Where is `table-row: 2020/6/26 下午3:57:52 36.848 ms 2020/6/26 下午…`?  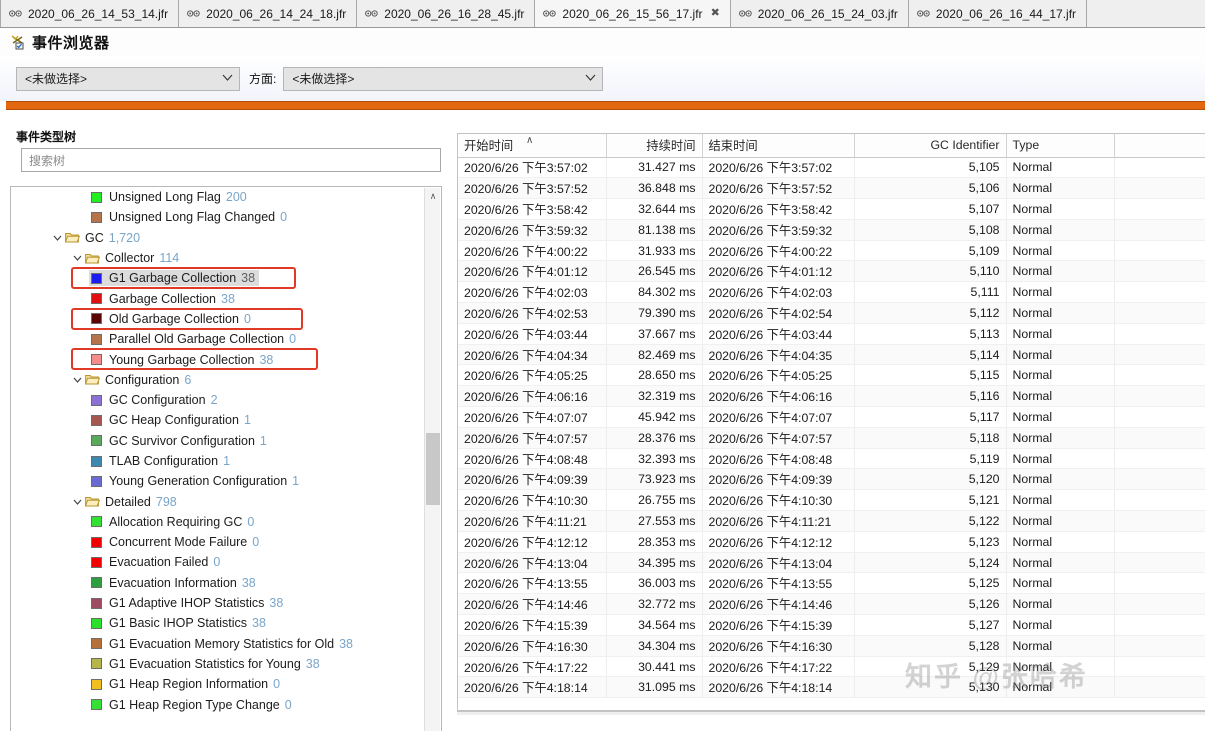
table-row: 2020/6/26 下午3:57:52 36.848 ms 2020/6/26 下午… is located at coordinates (831, 188).